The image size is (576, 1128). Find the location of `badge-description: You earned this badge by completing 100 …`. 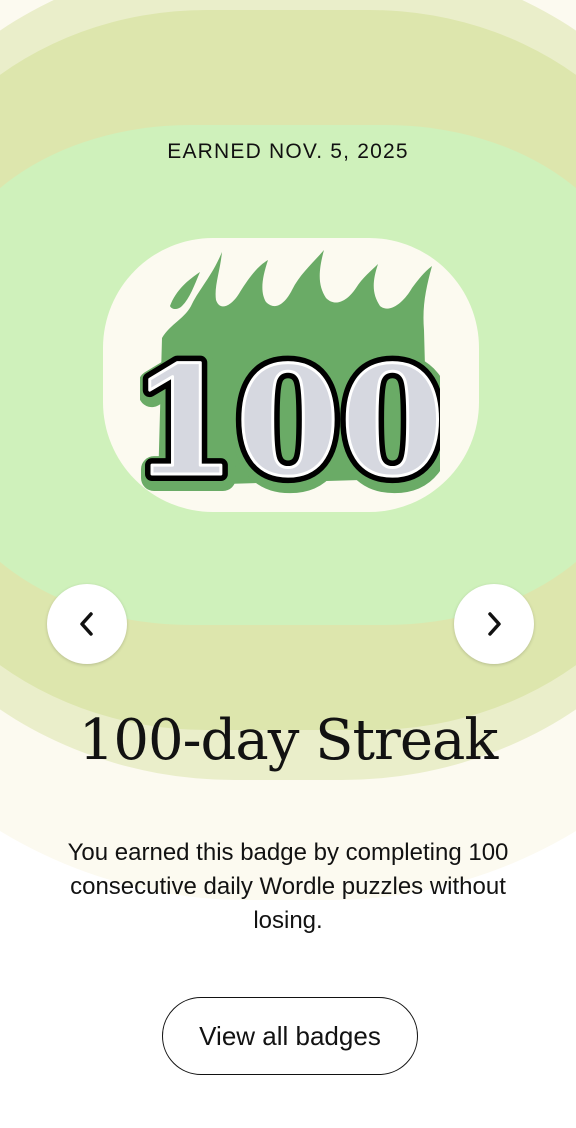

badge-description: You earned this badge by completing 100 … is located at coordinates (288, 886).